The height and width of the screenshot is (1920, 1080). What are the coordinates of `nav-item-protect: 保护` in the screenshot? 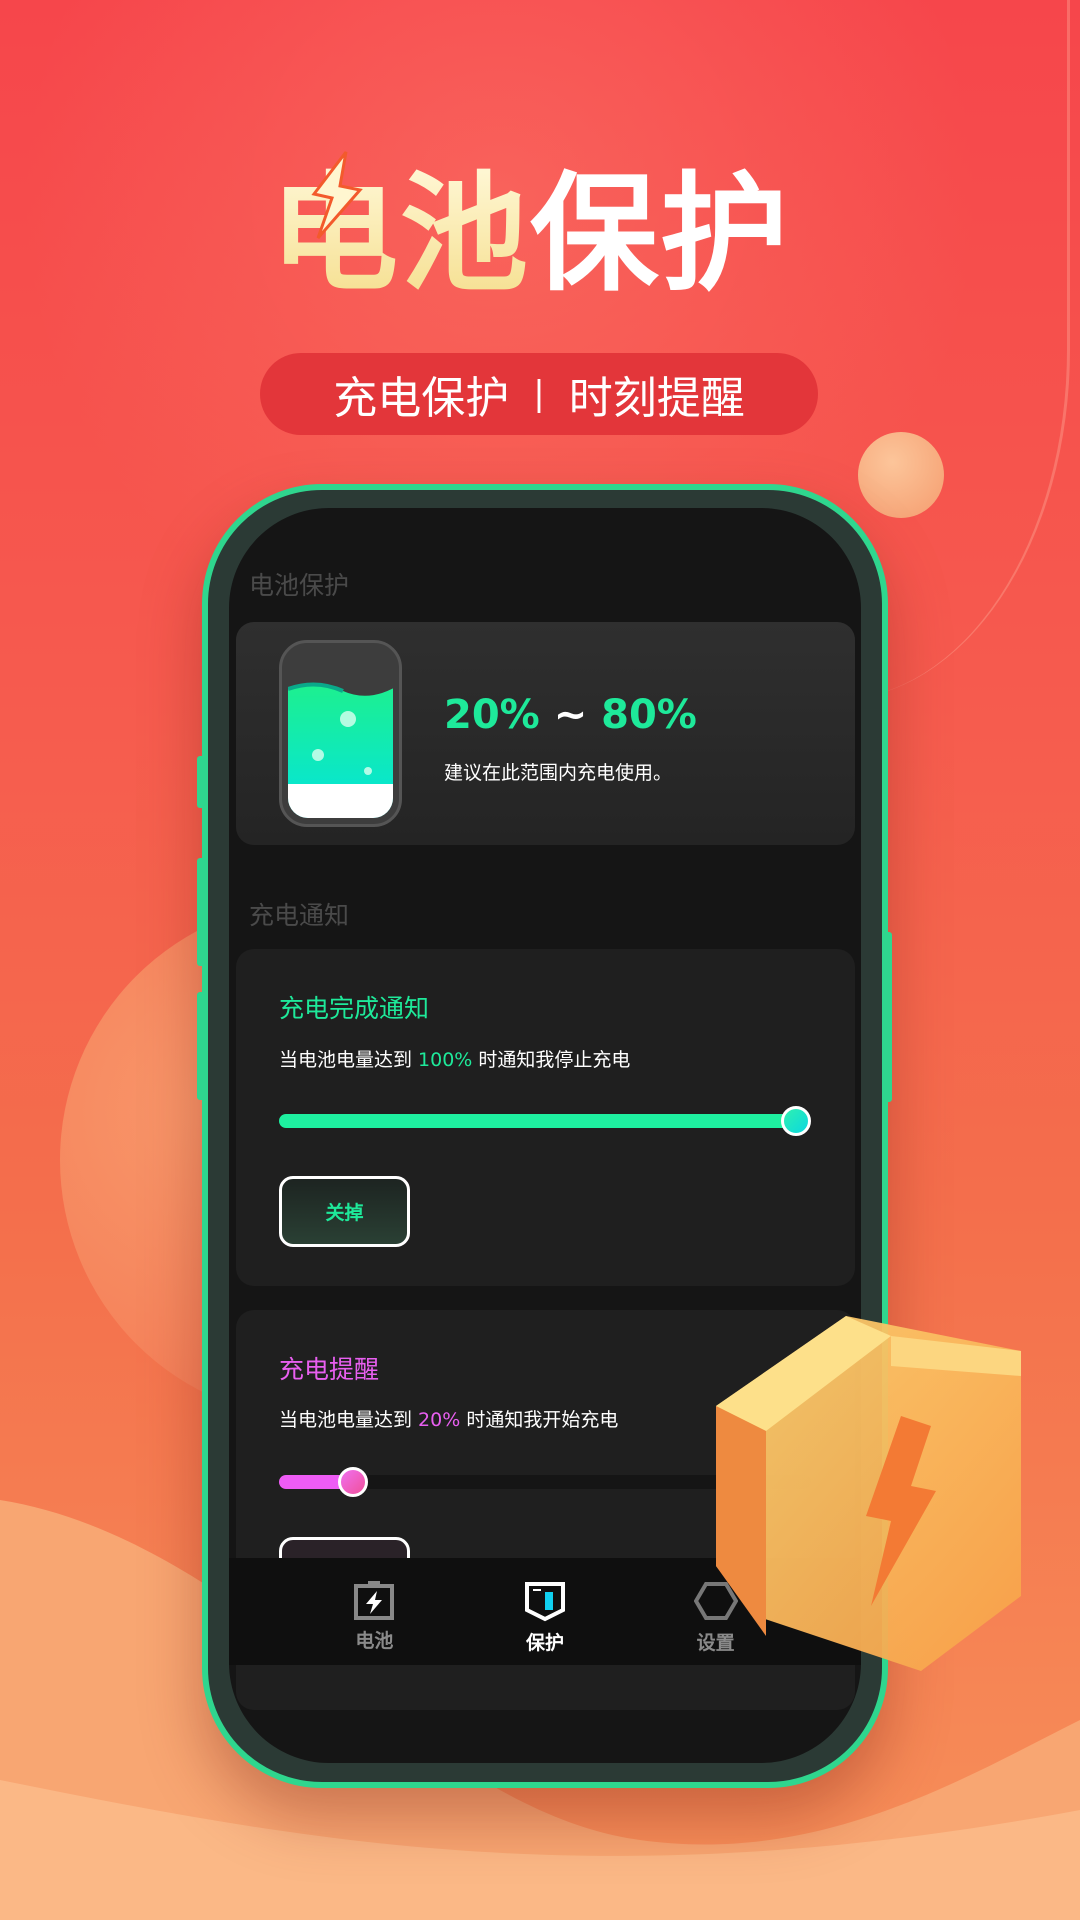 It's located at (545, 1611).